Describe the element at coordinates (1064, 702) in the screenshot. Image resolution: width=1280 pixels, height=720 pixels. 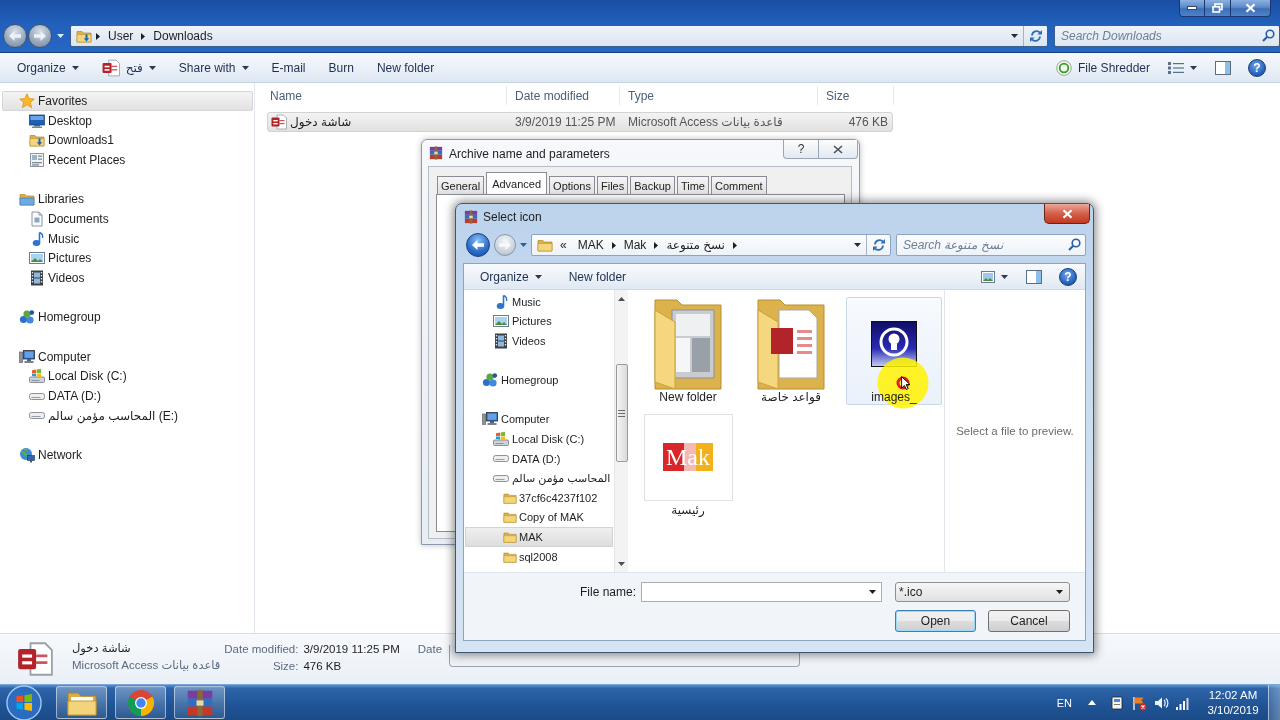
I see `language-indicator: EN` at that location.